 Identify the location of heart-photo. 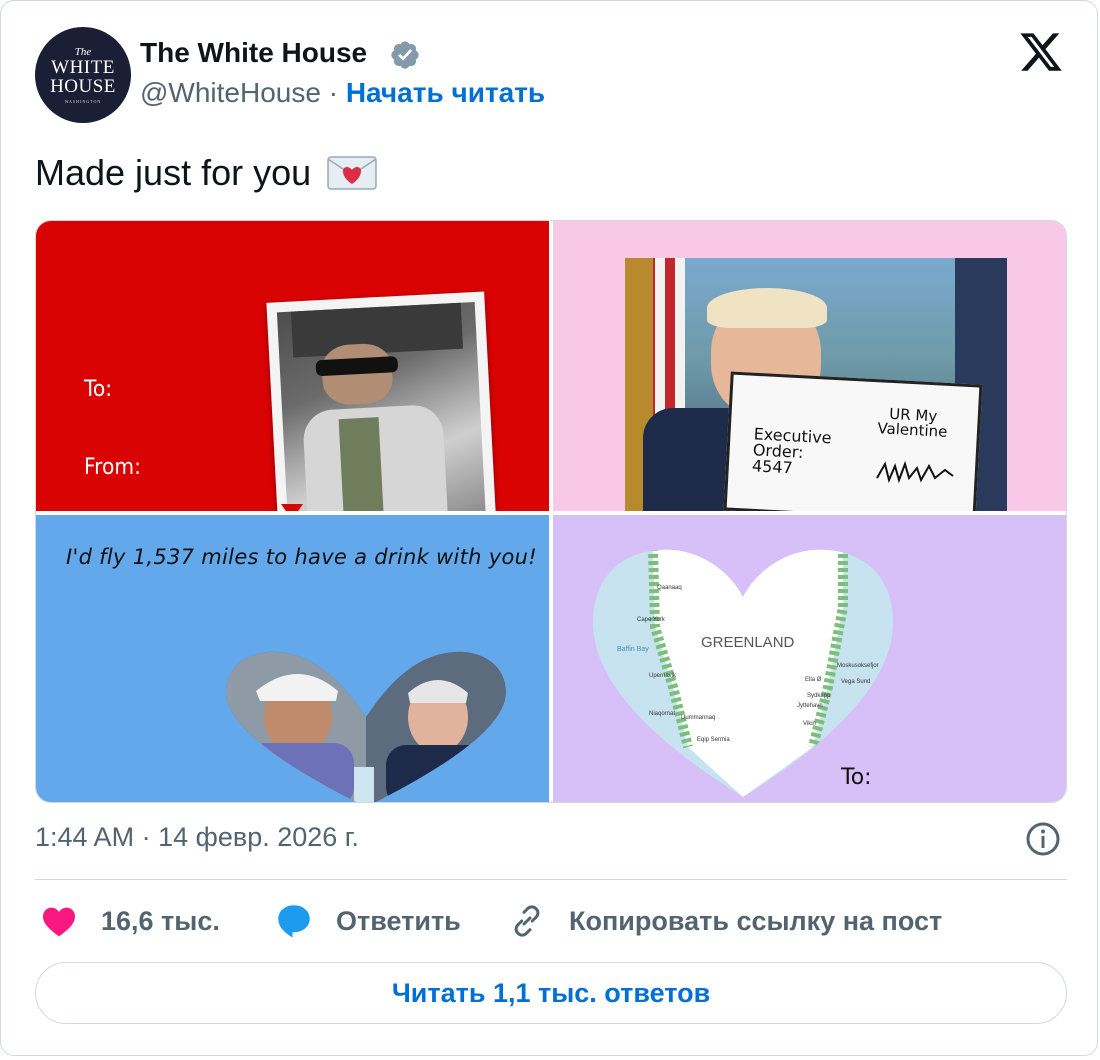
(366, 726).